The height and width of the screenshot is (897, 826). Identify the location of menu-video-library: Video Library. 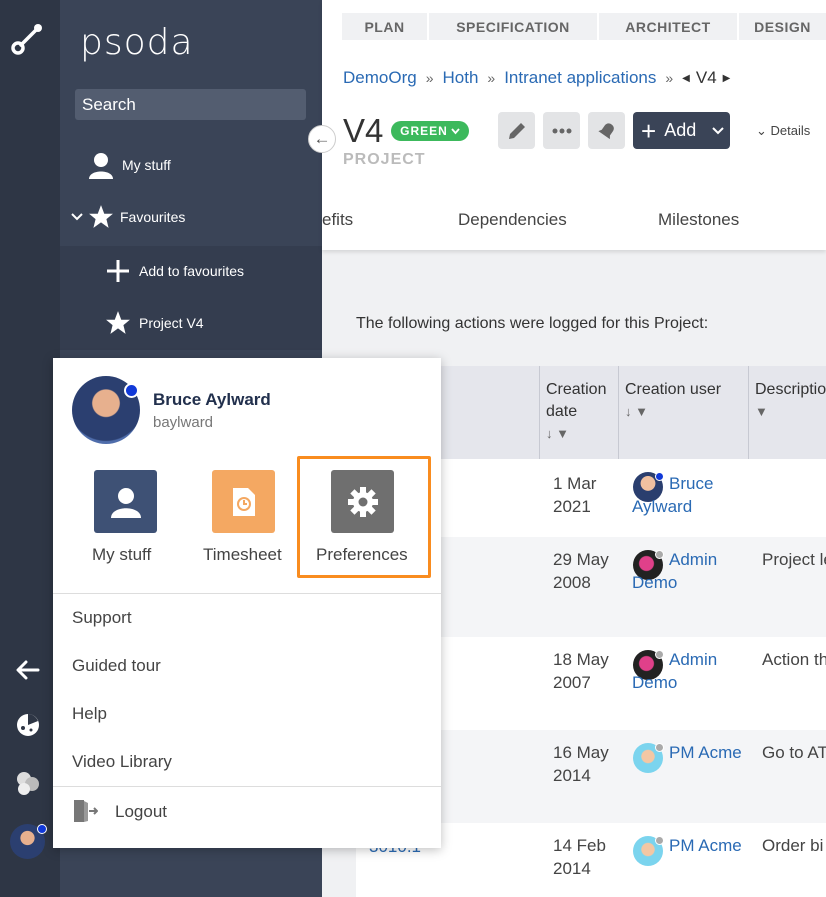
(122, 762).